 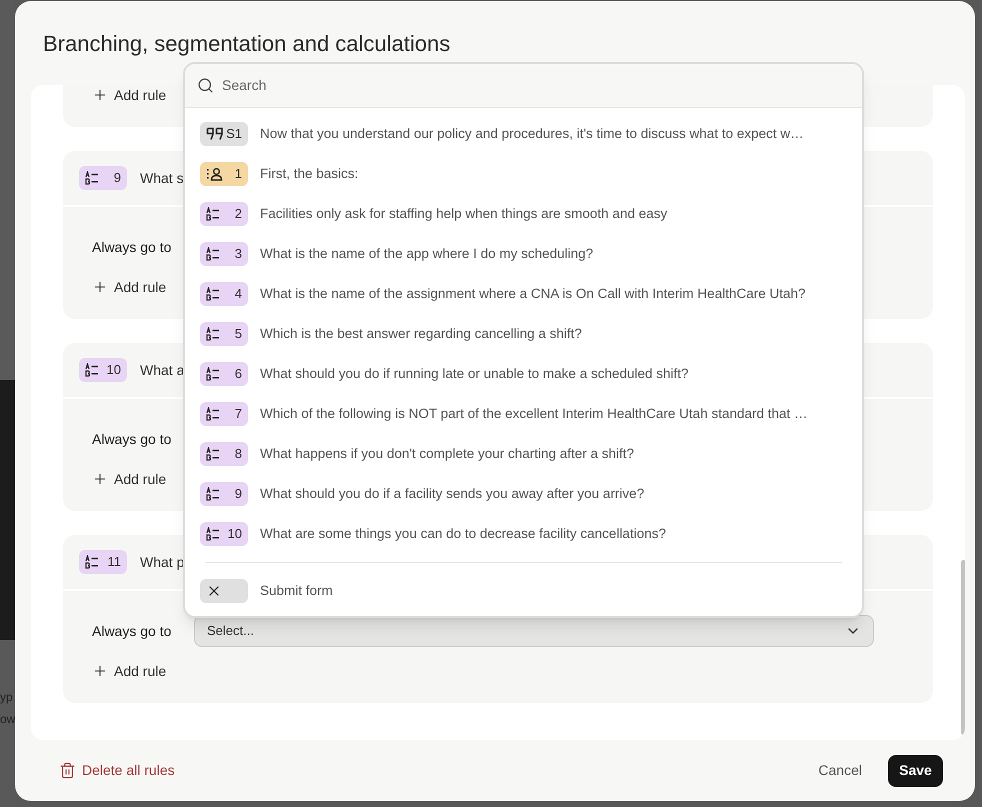 What do you see at coordinates (224, 414) in the screenshot?
I see `question-badge: 7` at bounding box center [224, 414].